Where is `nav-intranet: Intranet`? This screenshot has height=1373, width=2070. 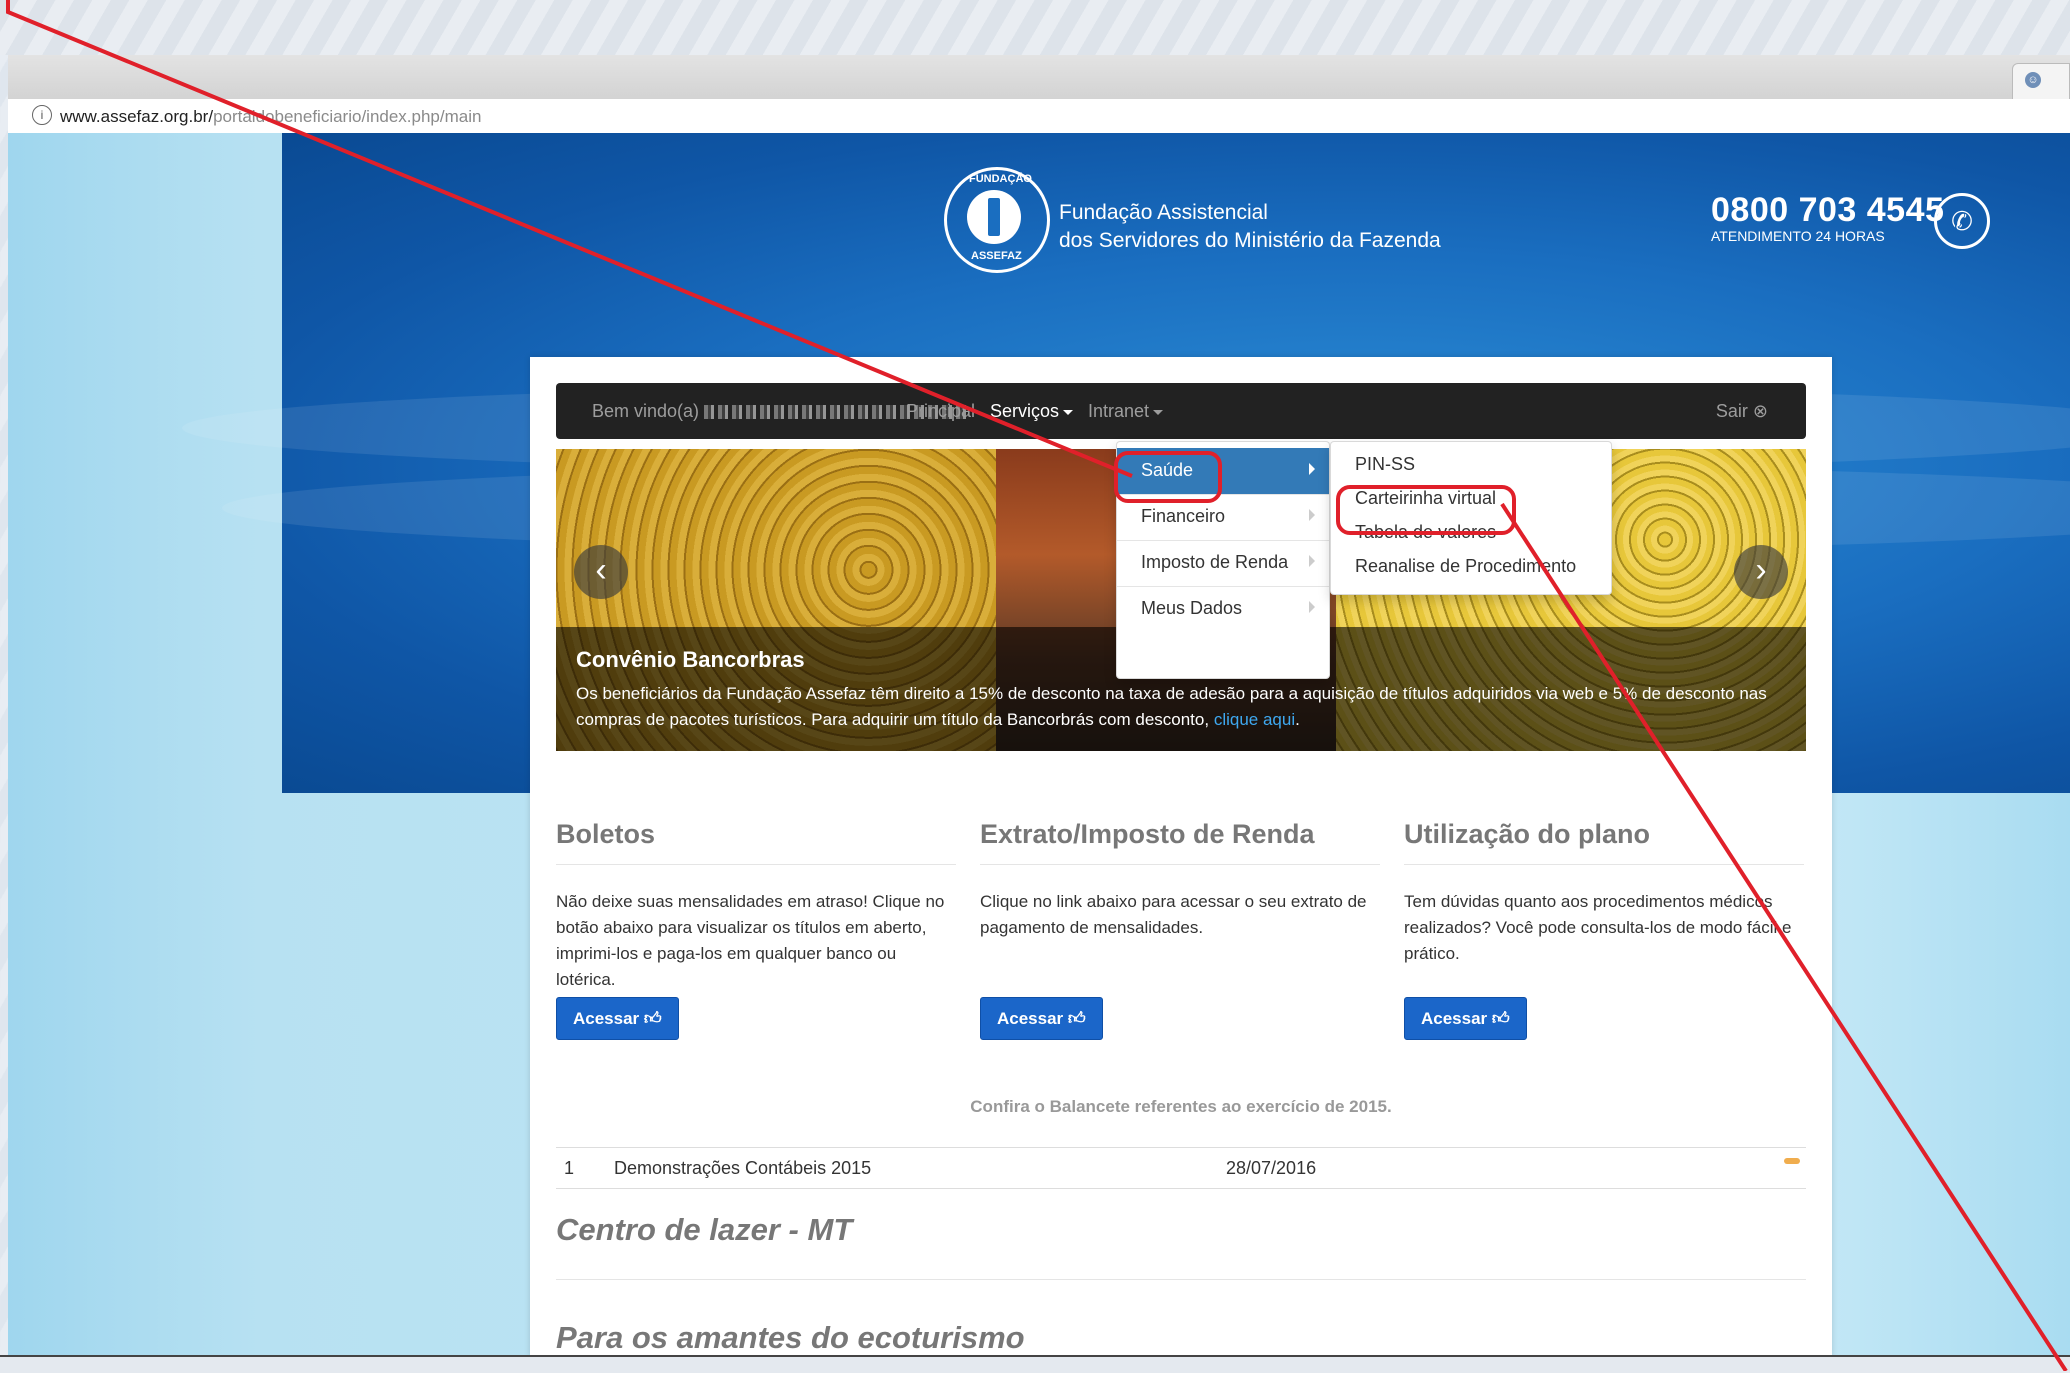 nav-intranet: Intranet is located at coordinates (1126, 411).